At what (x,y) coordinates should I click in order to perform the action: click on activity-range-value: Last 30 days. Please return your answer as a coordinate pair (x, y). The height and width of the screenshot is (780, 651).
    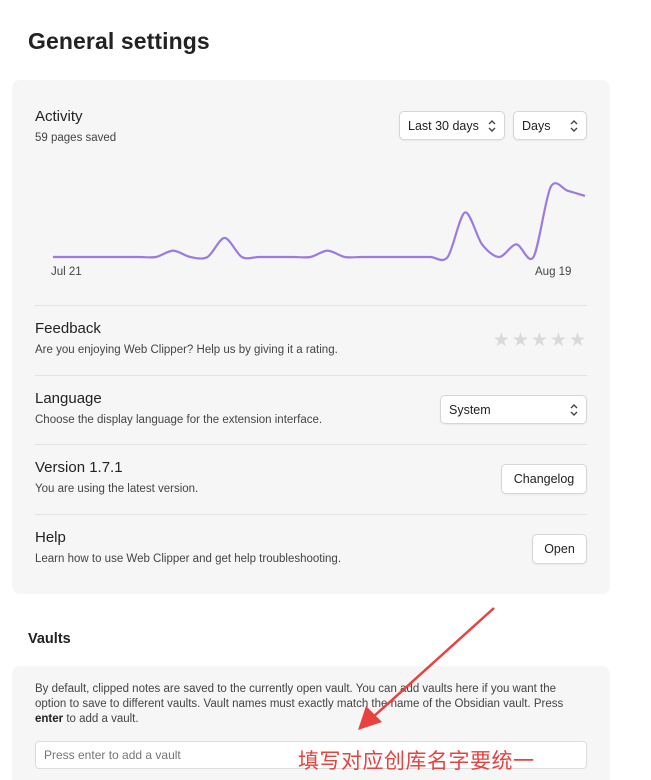
    Looking at the image, I should click on (443, 125).